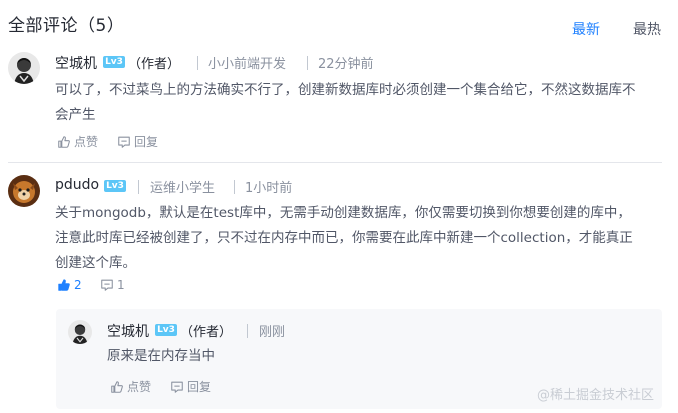  Describe the element at coordinates (161, 356) in the screenshot. I see `reply-content: 原来是在内存当中` at that location.